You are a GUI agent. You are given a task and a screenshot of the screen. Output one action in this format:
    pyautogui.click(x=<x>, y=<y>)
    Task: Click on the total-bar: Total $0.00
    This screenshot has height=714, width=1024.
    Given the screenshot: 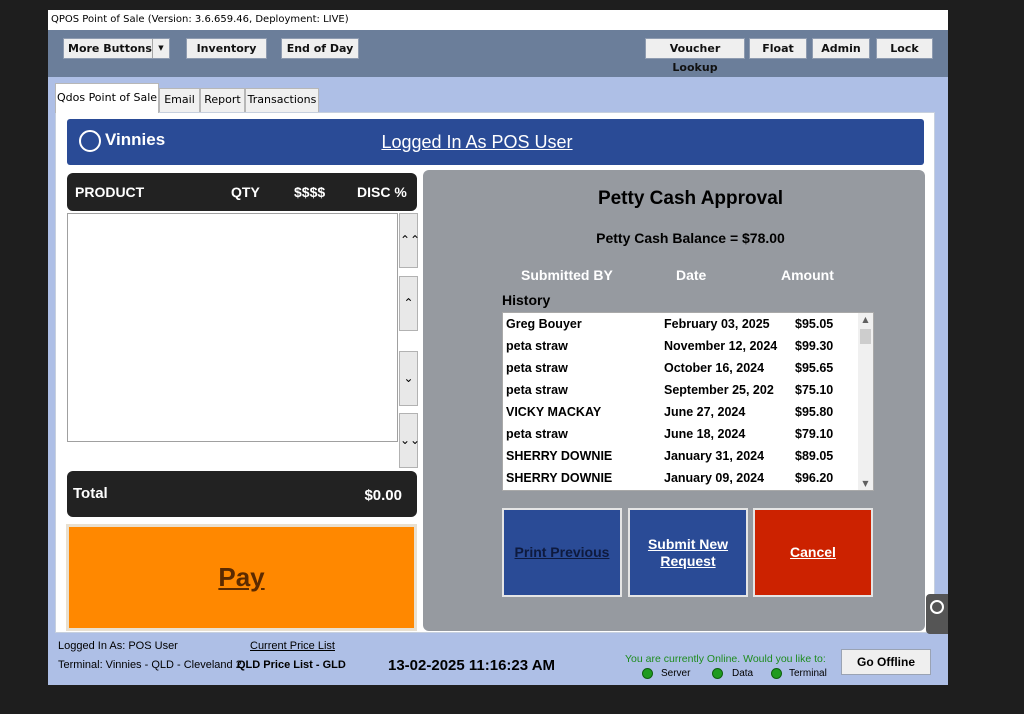 What is the action you would take?
    pyautogui.click(x=242, y=494)
    